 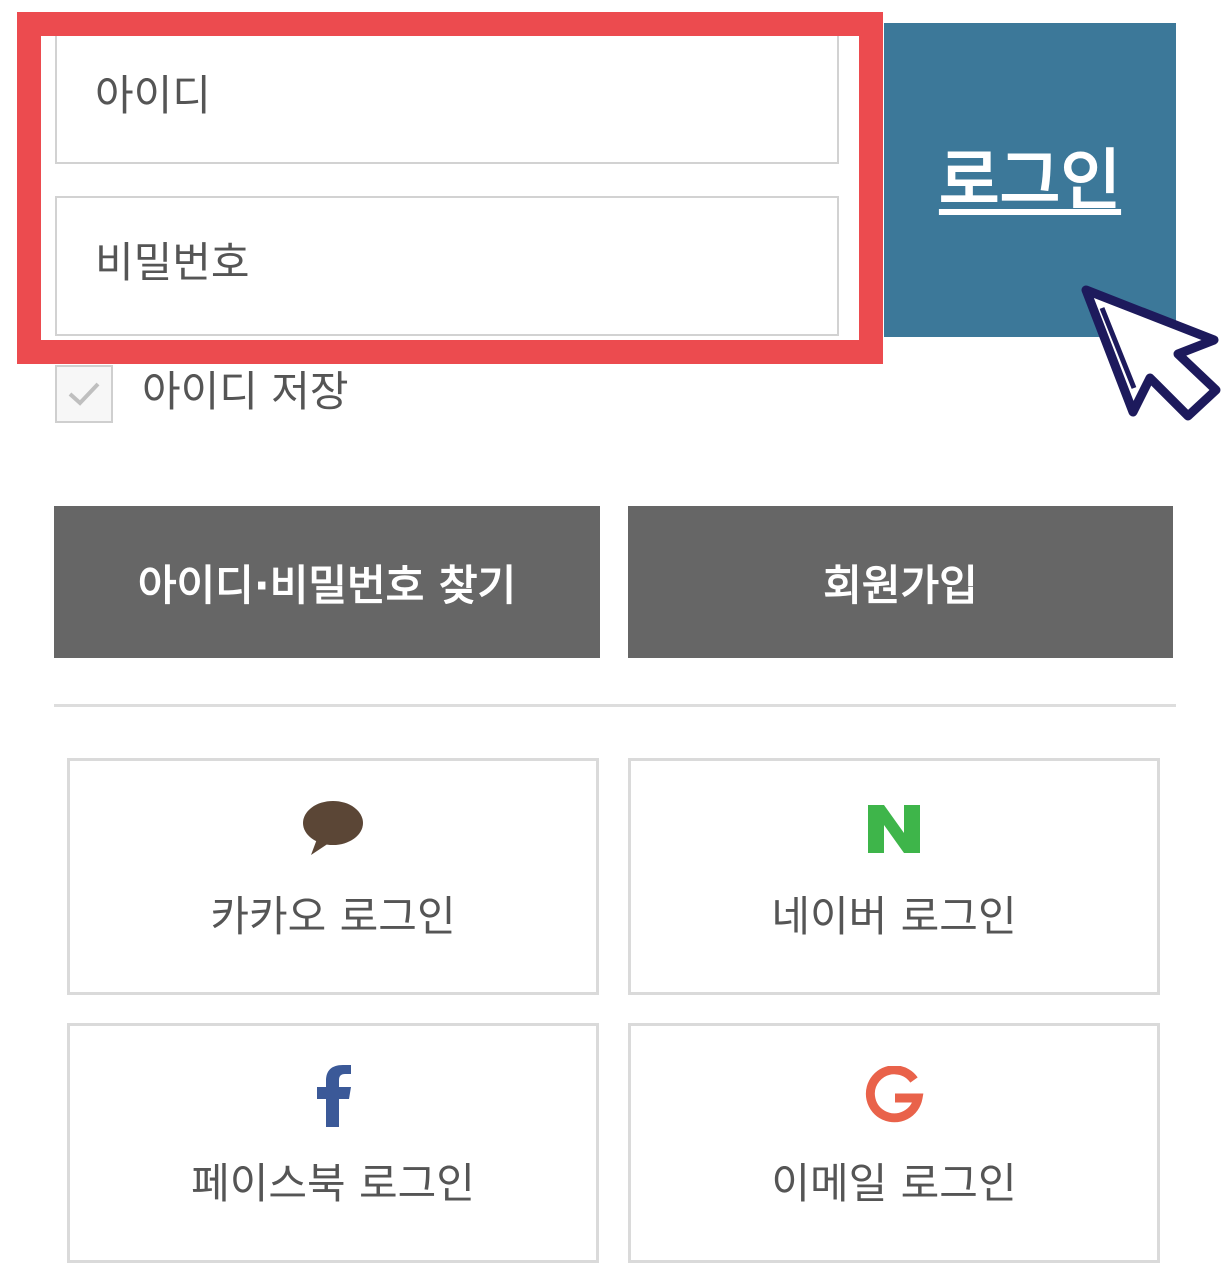 What do you see at coordinates (900, 585) in the screenshot?
I see `signup-label: 회원가입` at bounding box center [900, 585].